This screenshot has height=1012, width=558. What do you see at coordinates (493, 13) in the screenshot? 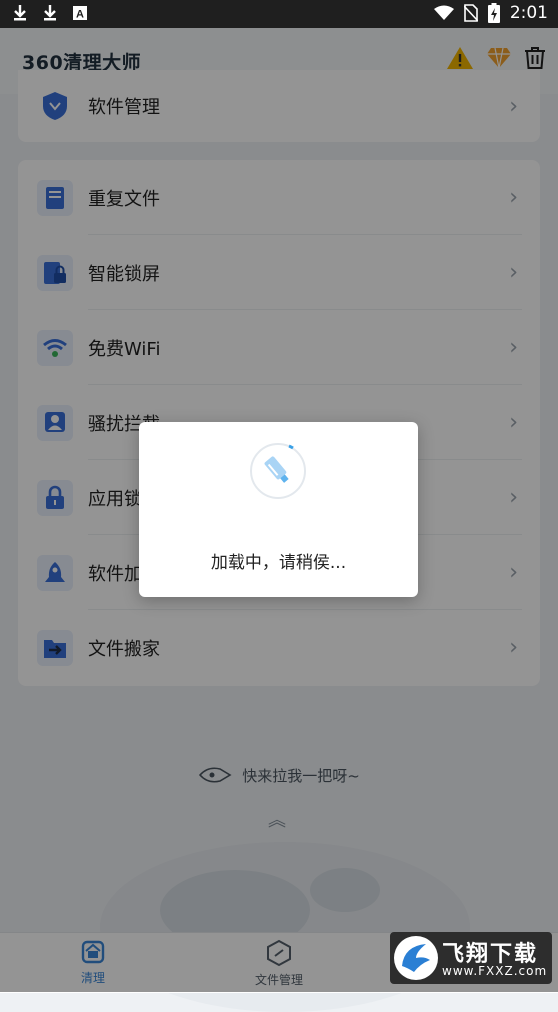
I see `battery-charging-icon` at bounding box center [493, 13].